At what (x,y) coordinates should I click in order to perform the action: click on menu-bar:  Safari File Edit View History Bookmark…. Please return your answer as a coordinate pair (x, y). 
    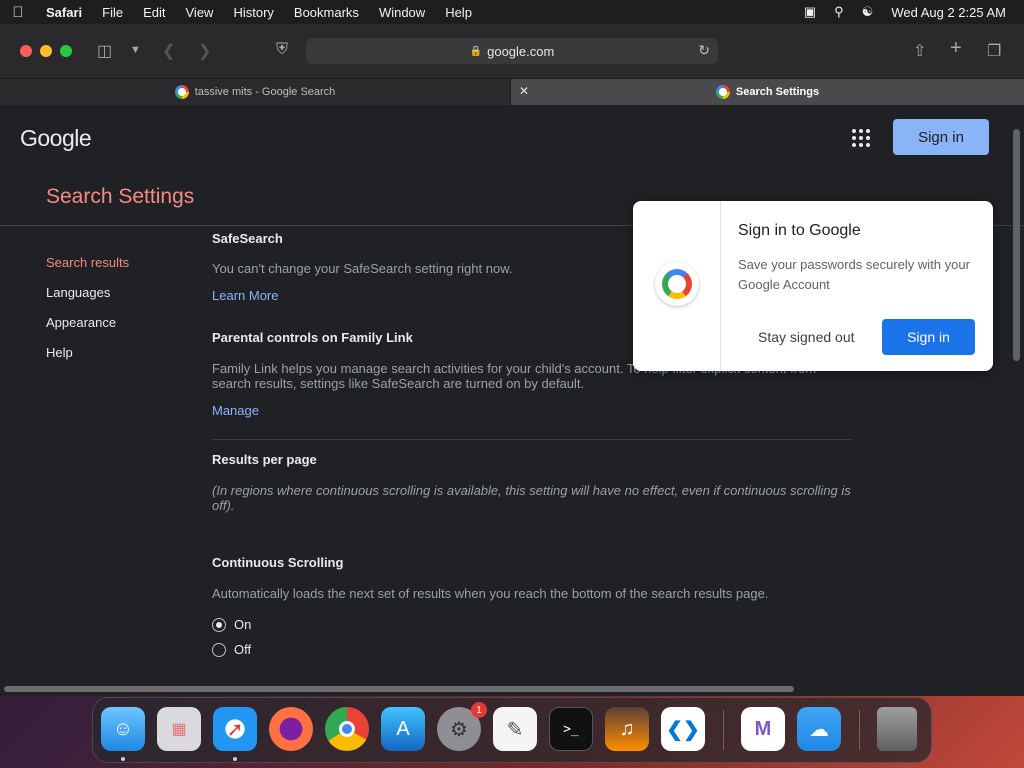
    Looking at the image, I should click on (512, 12).